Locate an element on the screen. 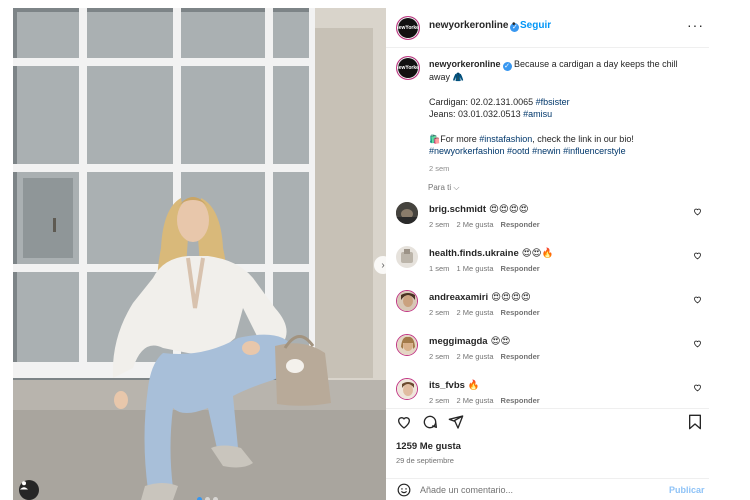  hashtag-link: #fbsister is located at coordinates (553, 102).